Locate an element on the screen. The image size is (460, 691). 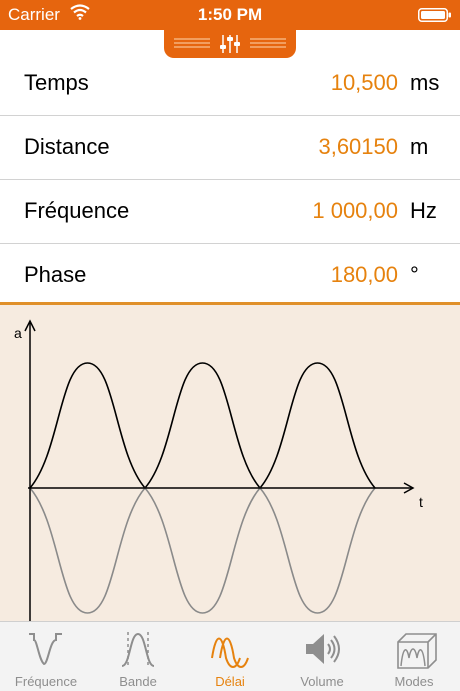
tab-bande: Bande is located at coordinates (138, 656).